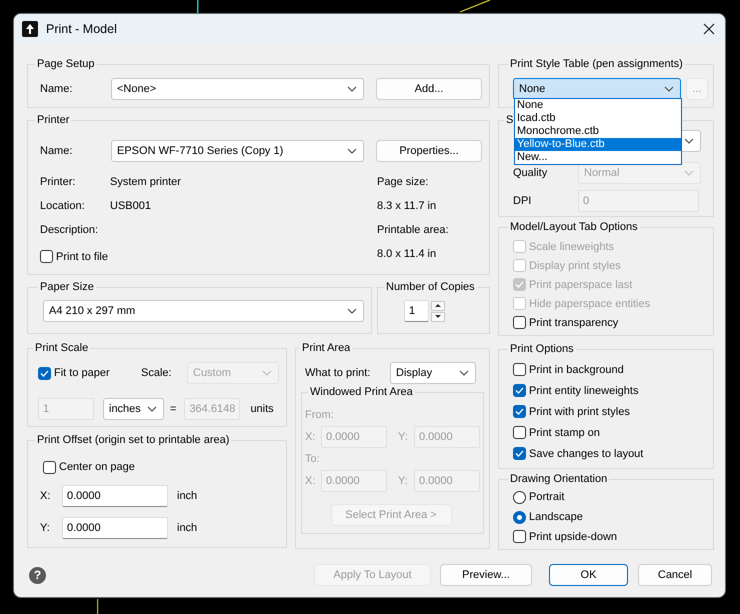  What do you see at coordinates (571, 246) in the screenshot?
I see `checkbox-label: Scale lineweights` at bounding box center [571, 246].